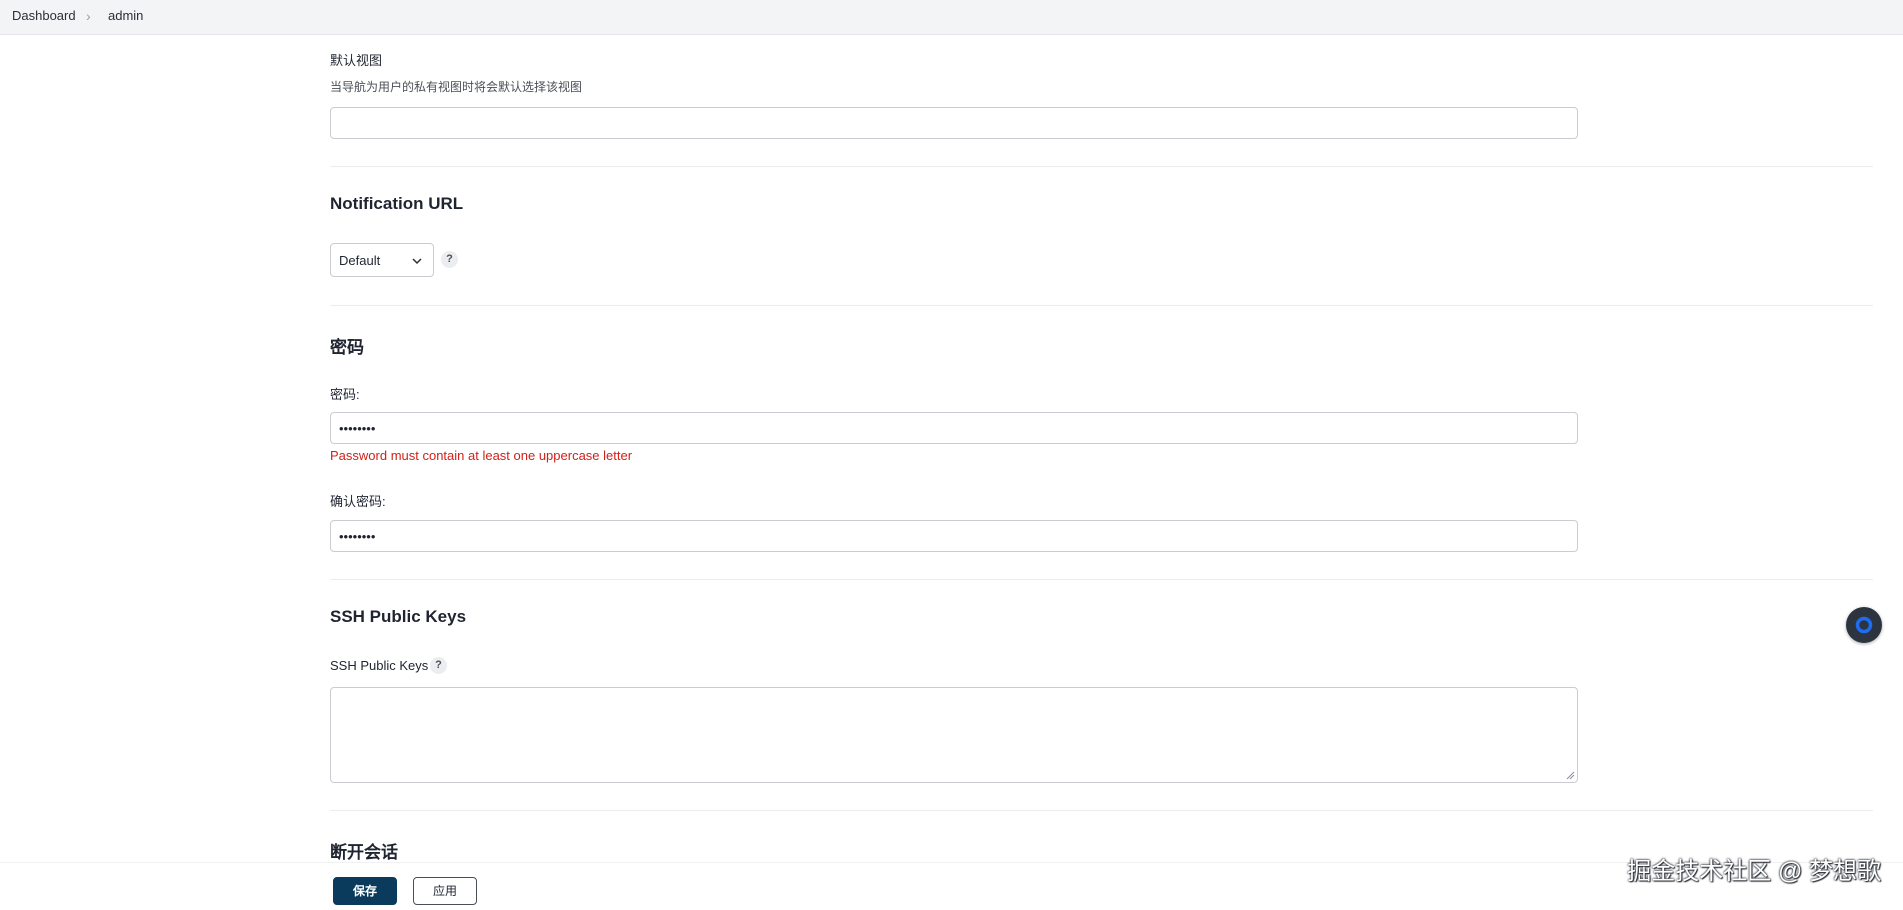 This screenshot has width=1903, height=910. Describe the element at coordinates (125, 16) in the screenshot. I see `breadcrumb-admin-link: admin` at that location.